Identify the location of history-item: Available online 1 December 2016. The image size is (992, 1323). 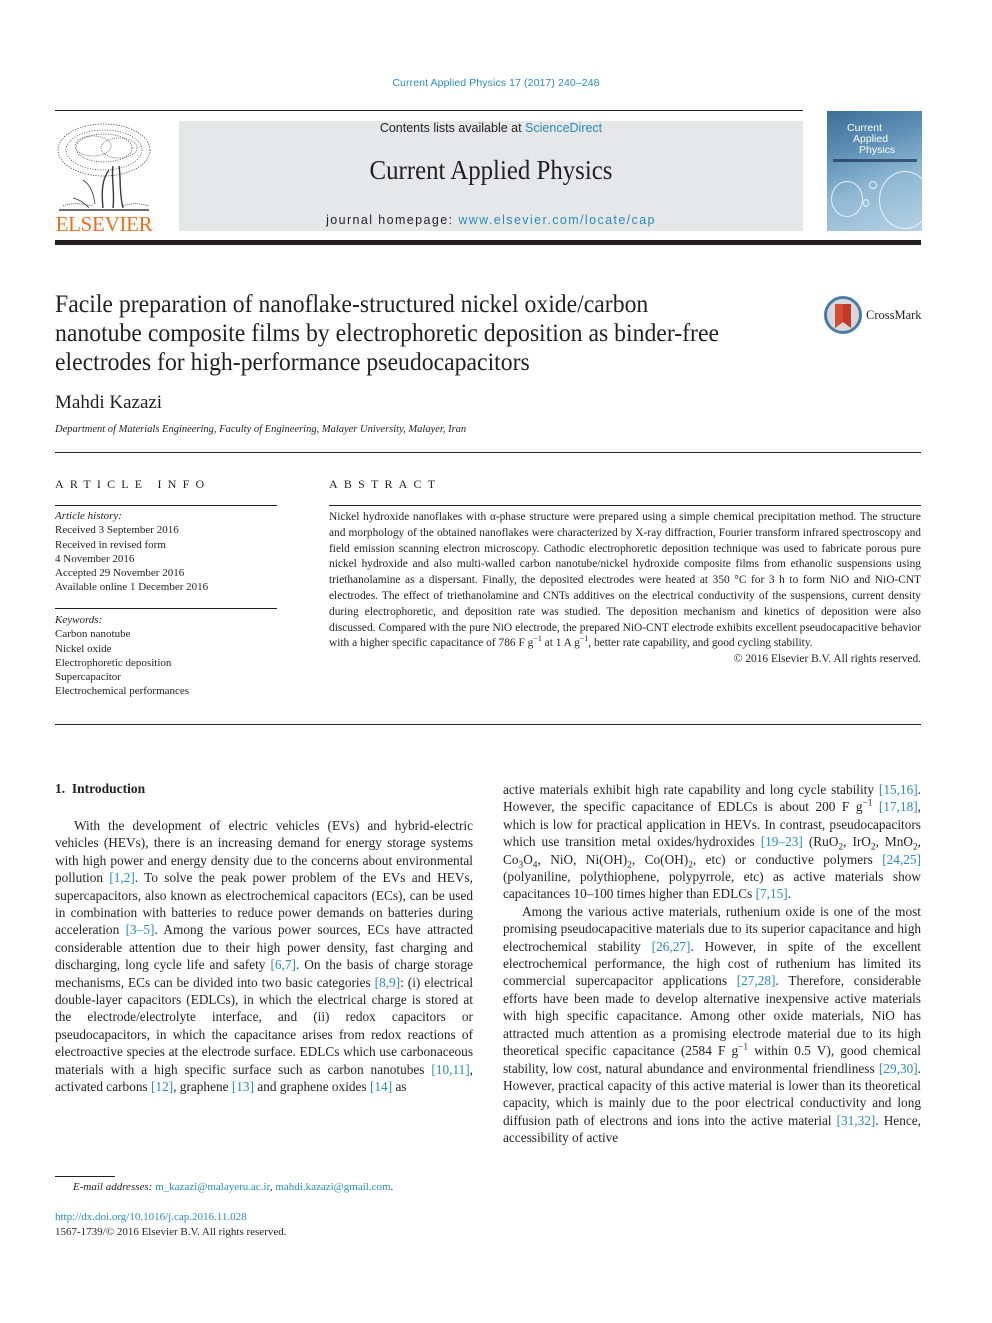
(132, 587).